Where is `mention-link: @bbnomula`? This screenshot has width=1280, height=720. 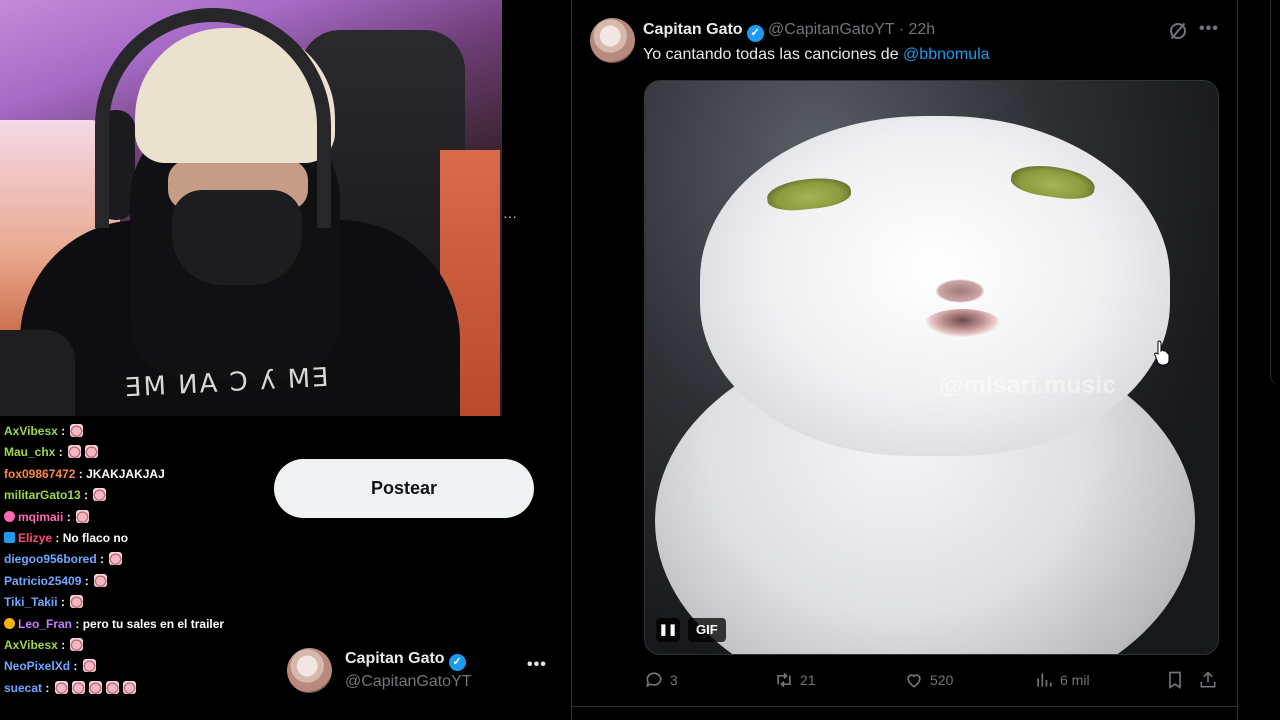
mention-link: @bbnomula is located at coordinates (946, 54).